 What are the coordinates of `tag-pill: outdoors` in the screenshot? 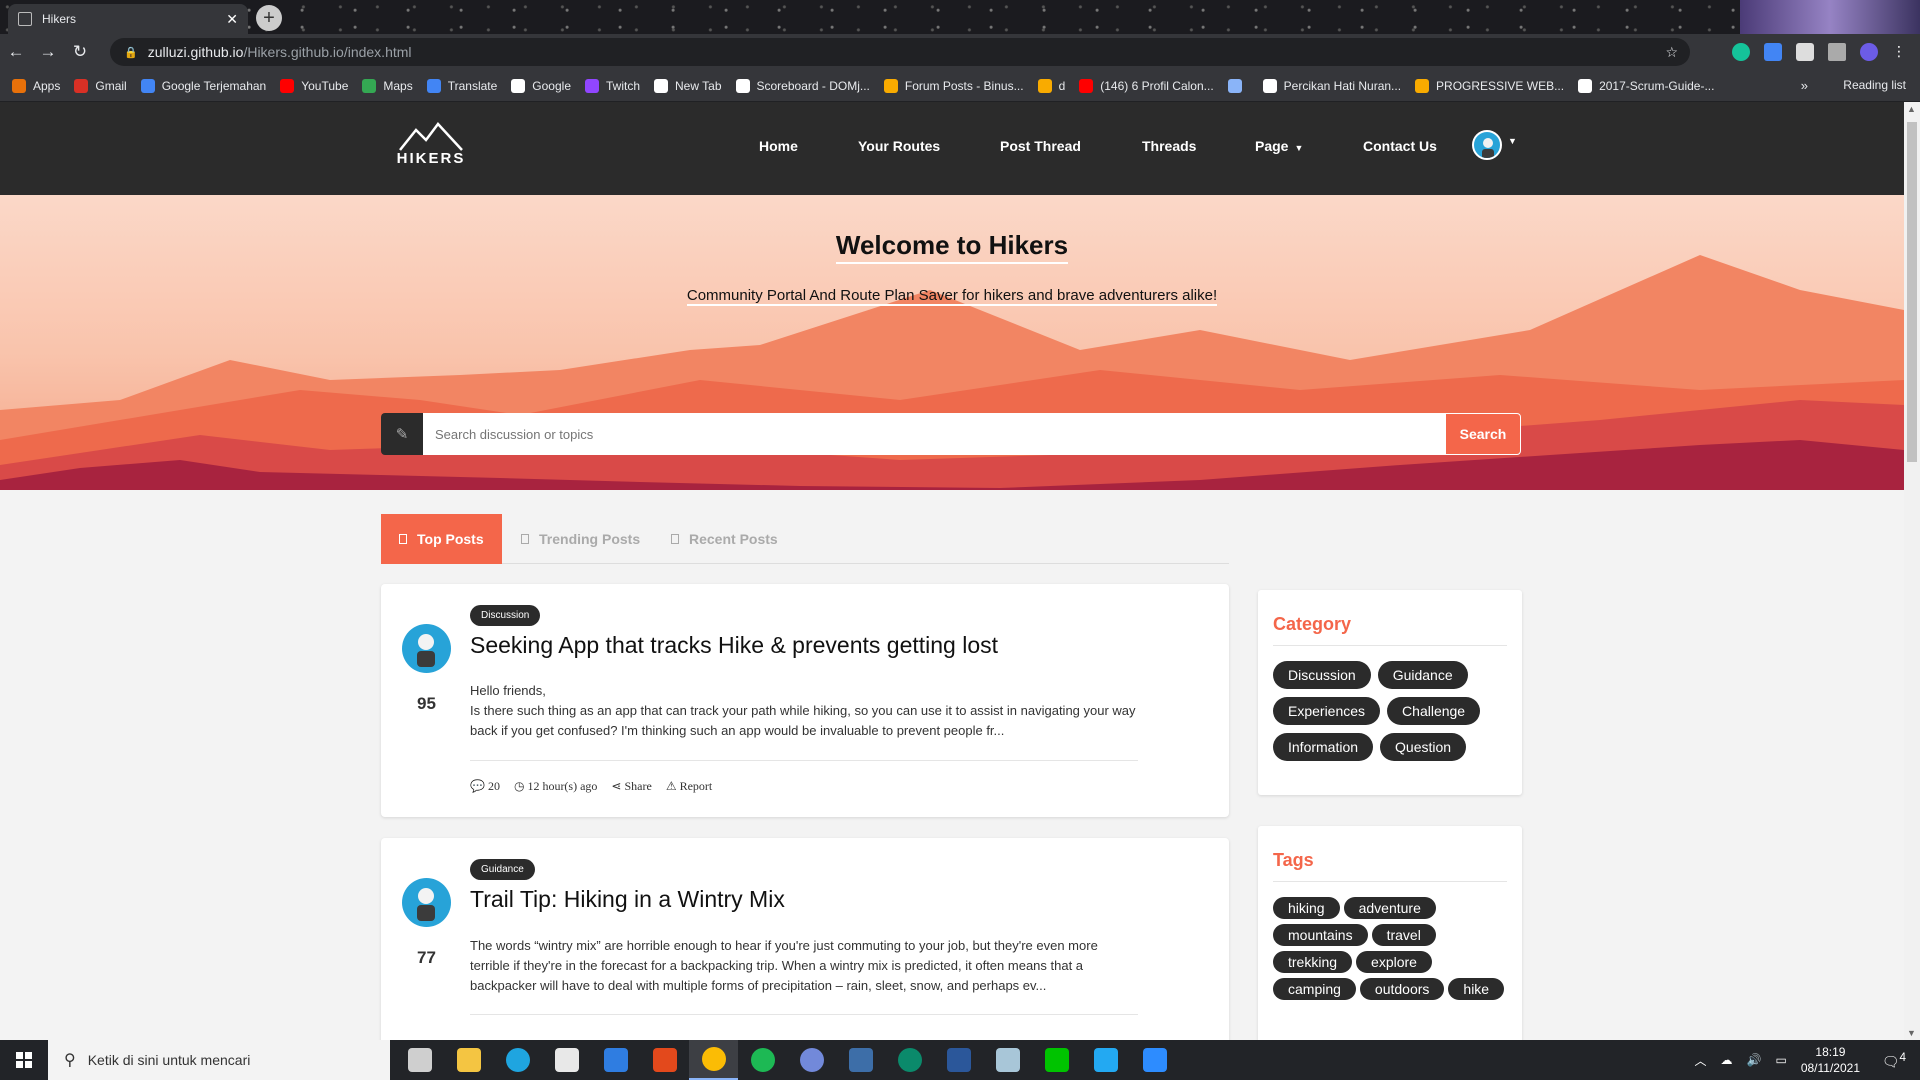 It's located at (1402, 989).